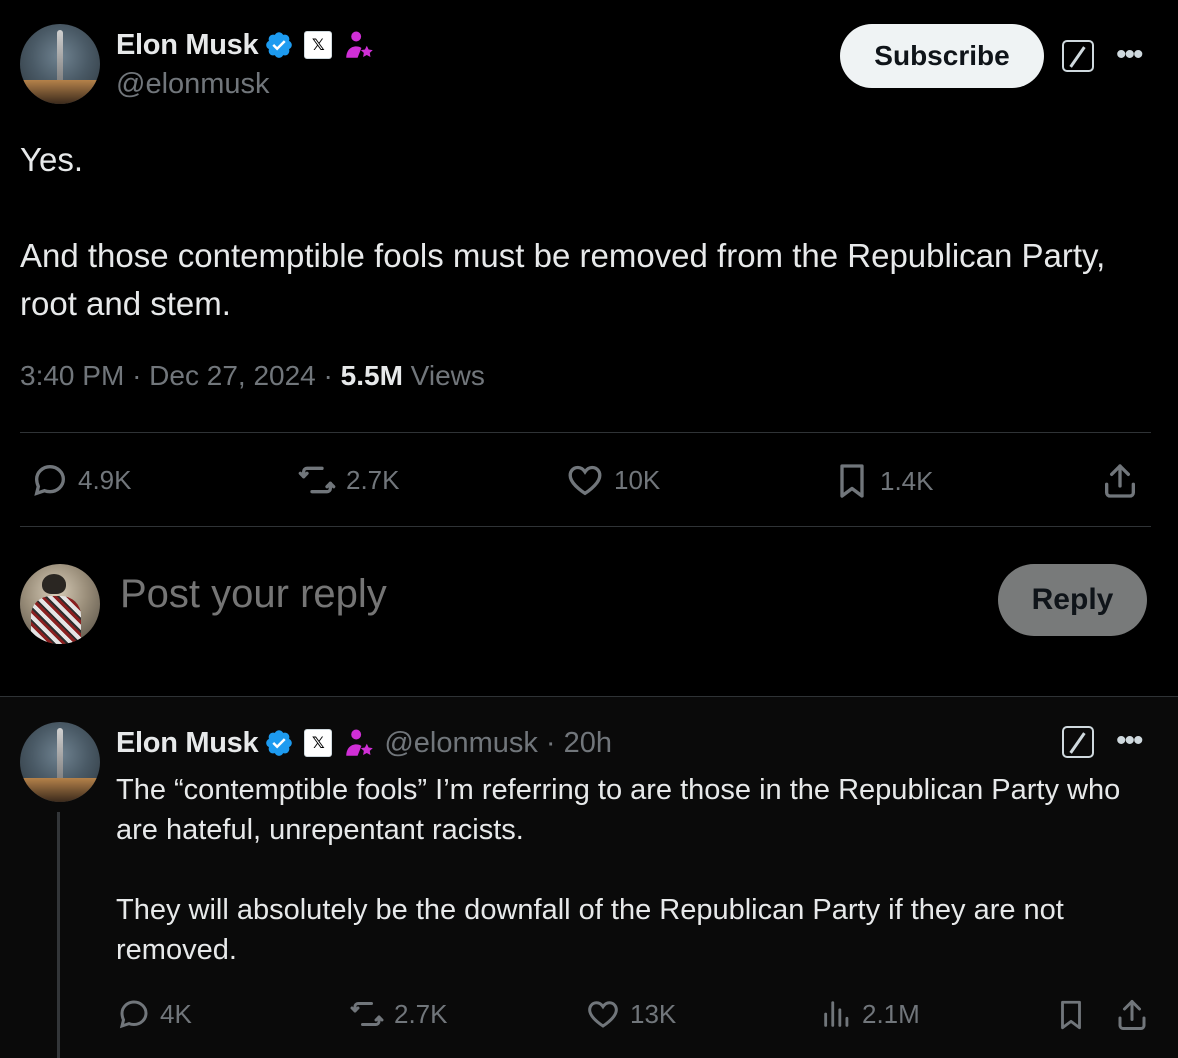  What do you see at coordinates (176, 1013) in the screenshot?
I see `reply-count: 4K` at bounding box center [176, 1013].